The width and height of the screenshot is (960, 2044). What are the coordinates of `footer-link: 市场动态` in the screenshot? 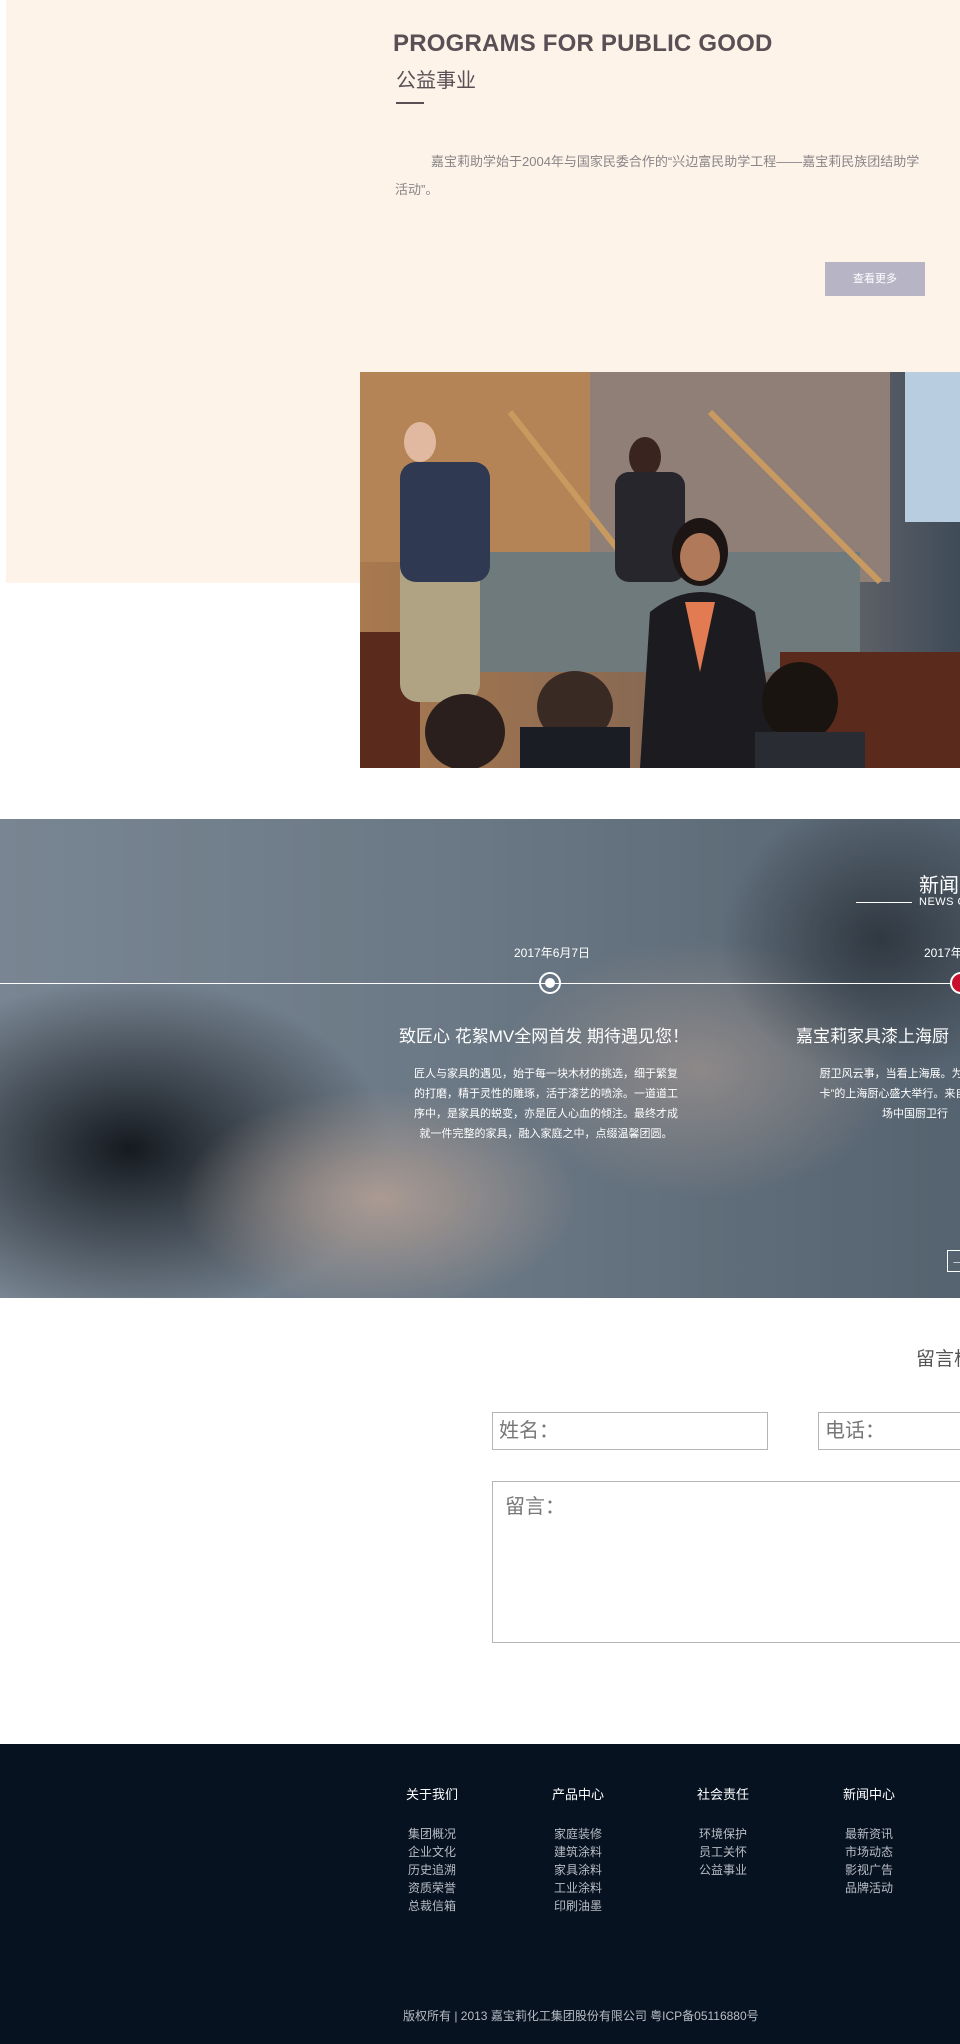 It's located at (869, 1852).